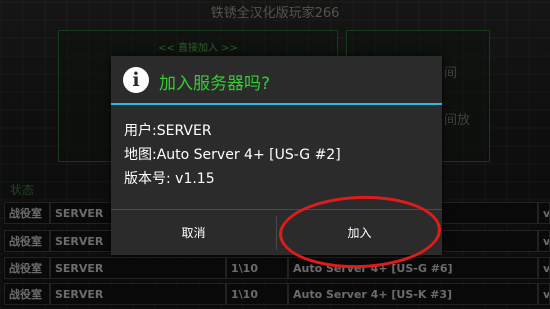 The width and height of the screenshot is (550, 309). What do you see at coordinates (232, 155) in the screenshot?
I see `map-line: 地图:Auto Server 4+ [US-G #2]` at bounding box center [232, 155].